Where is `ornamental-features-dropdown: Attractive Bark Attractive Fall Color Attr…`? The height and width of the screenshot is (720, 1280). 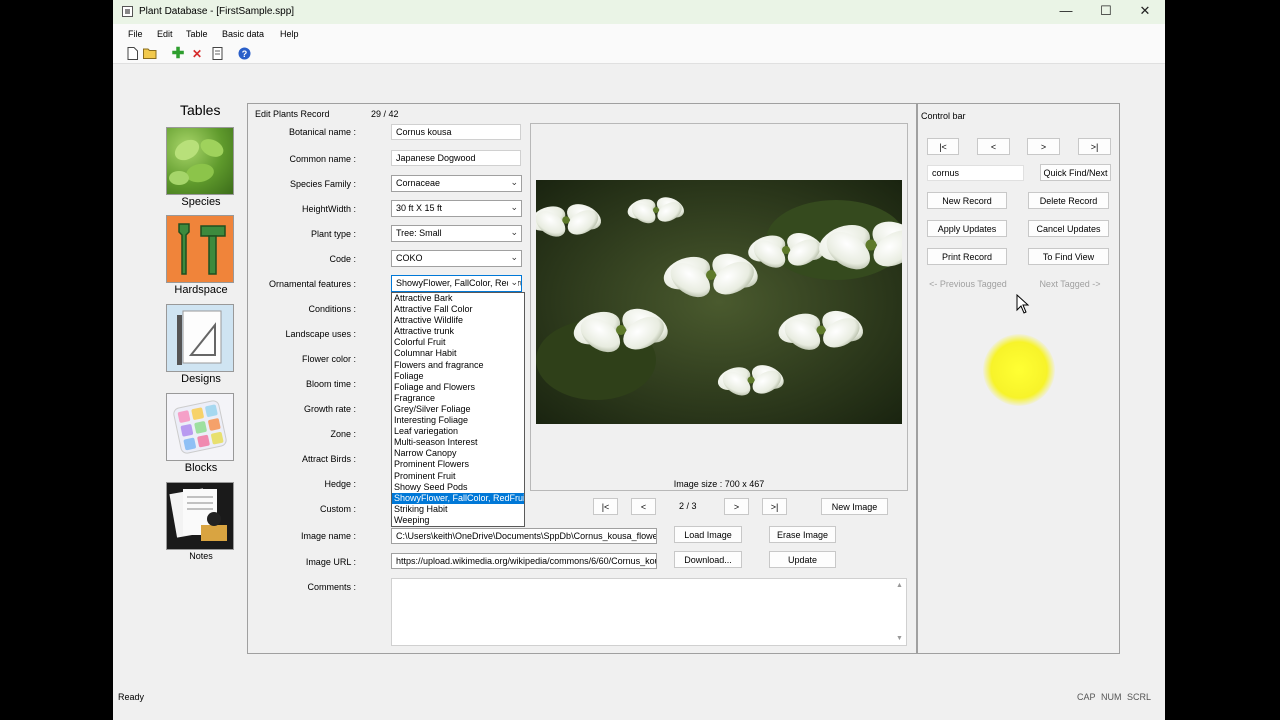 ornamental-features-dropdown: Attractive Bark Attractive Fall Color Attr… is located at coordinates (458, 409).